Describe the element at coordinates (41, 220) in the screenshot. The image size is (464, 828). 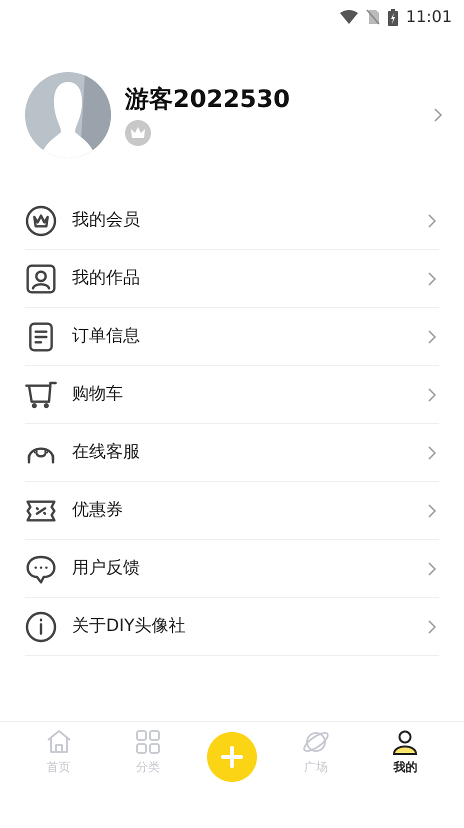
I see `crown-icon` at that location.